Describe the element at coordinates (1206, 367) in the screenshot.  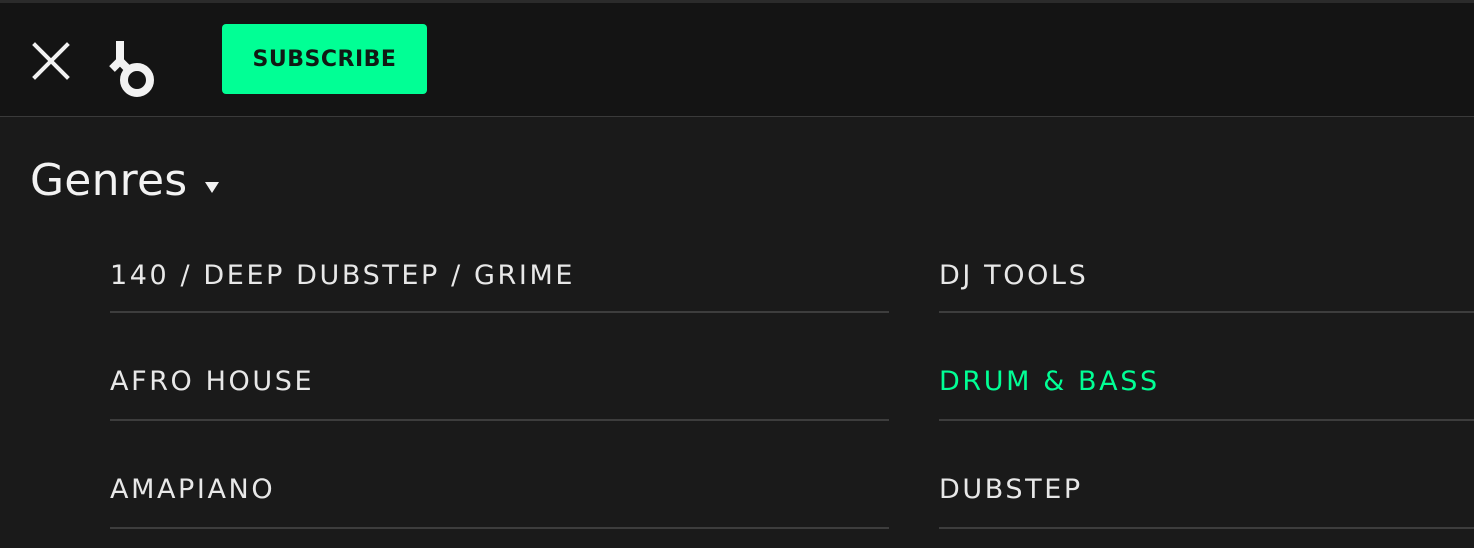
I see `genre-item-drum-and-bass: DRUM & BASS` at that location.